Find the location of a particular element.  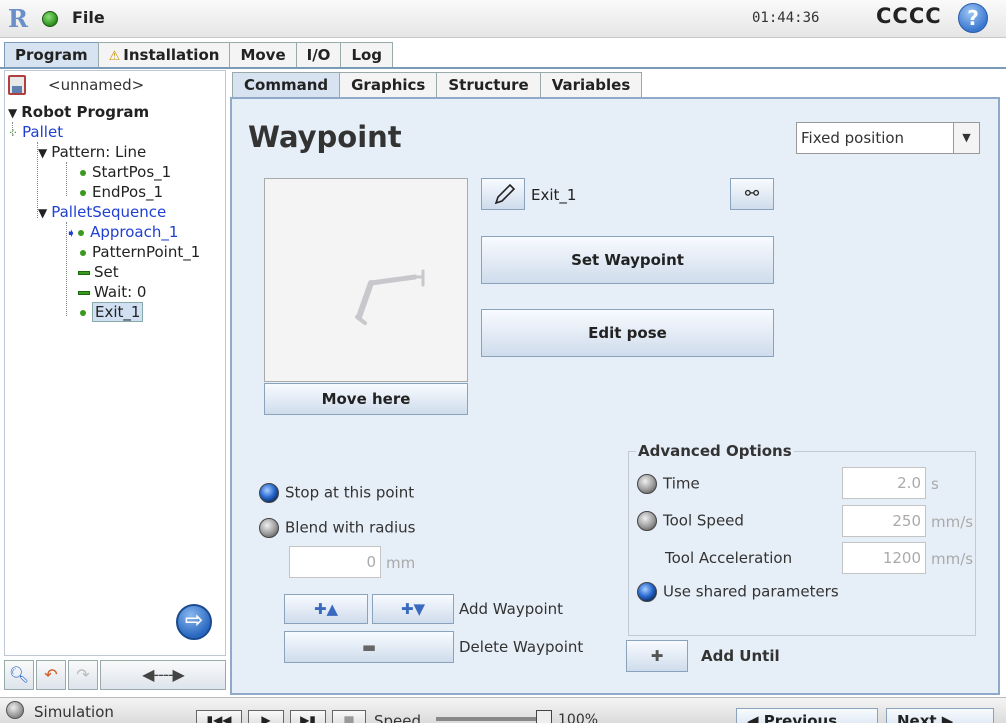

shared-params-label: Use shared parameters is located at coordinates (751, 591).